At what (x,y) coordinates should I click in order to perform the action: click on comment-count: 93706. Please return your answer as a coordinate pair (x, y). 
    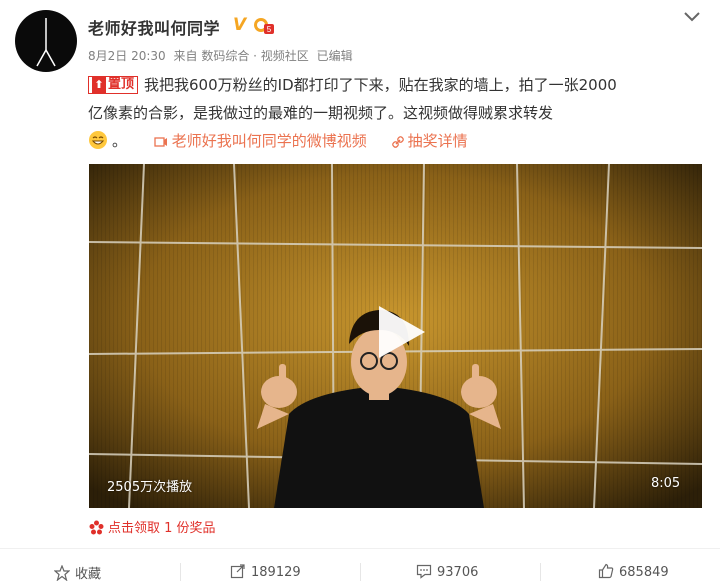
    Looking at the image, I should click on (458, 572).